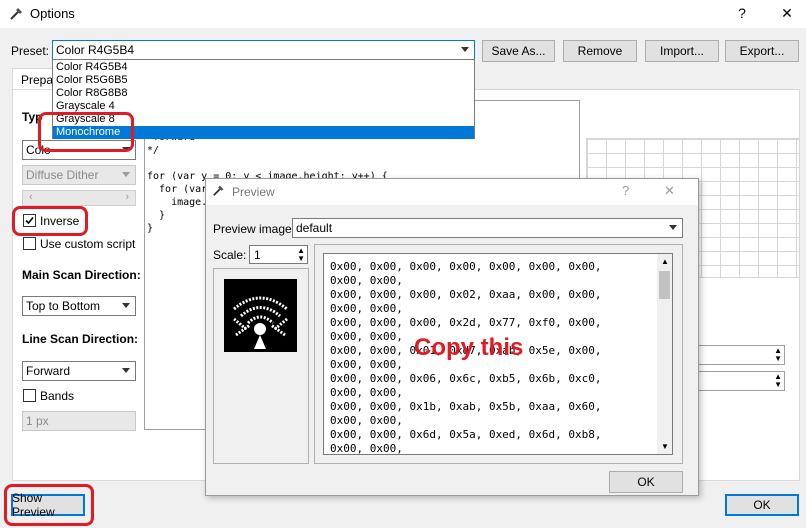 Image resolution: width=806 pixels, height=528 pixels. Describe the element at coordinates (263, 67) in the screenshot. I see `preset-option: Color R4G5B4` at that location.